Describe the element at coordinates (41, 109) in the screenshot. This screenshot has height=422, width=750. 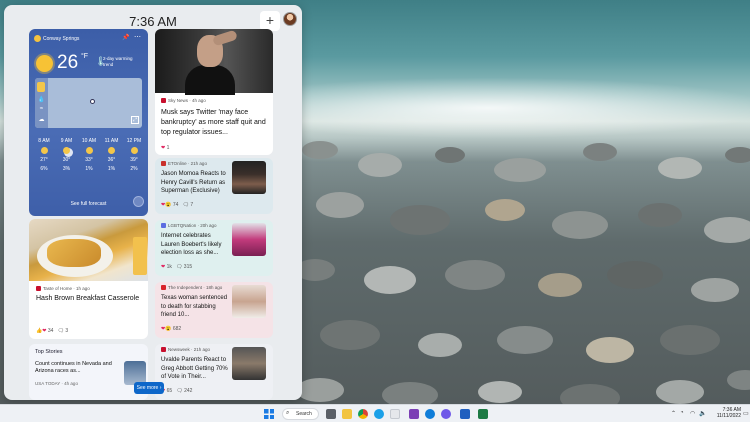
I see `wind-icon: ≈` at that location.